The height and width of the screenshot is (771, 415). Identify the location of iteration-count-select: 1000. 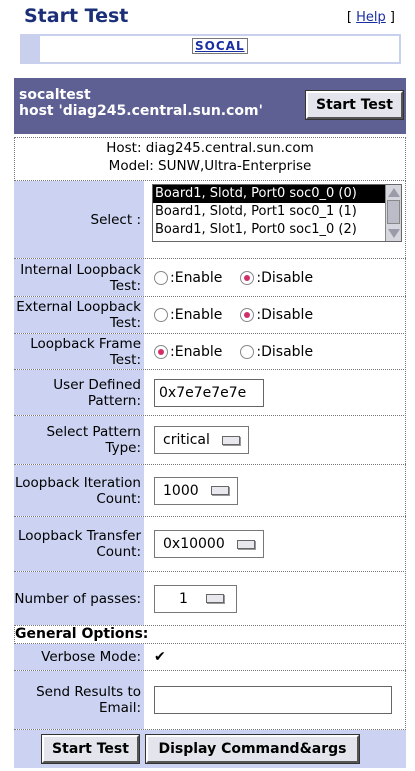
(196, 490).